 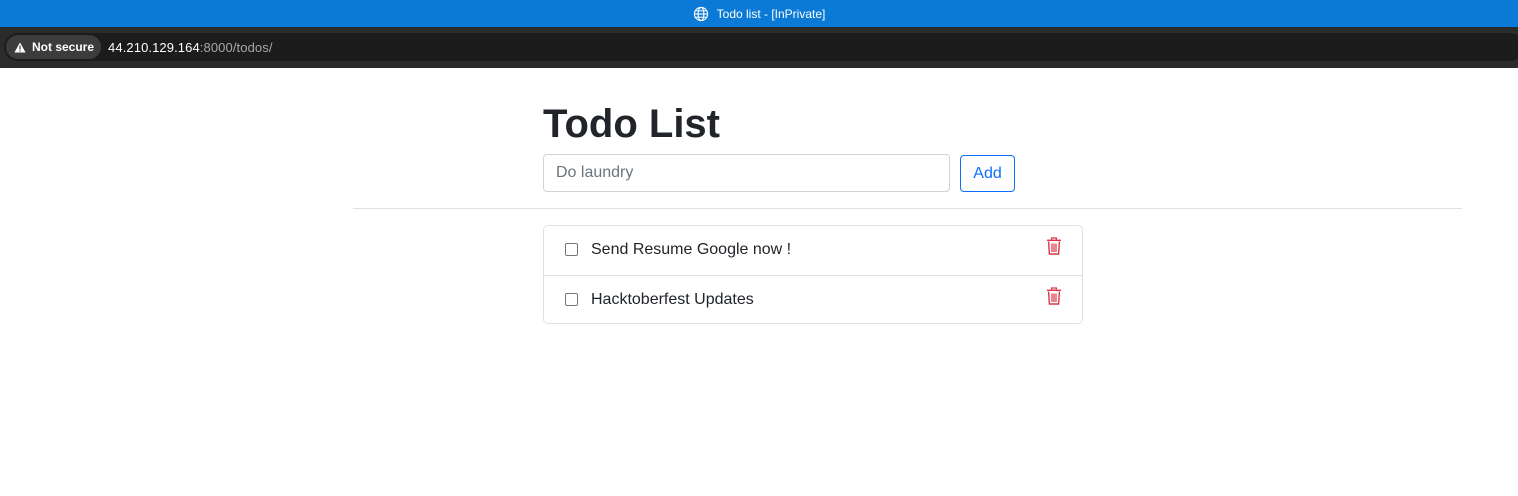 I want to click on warning-icon, so click(x=20, y=47).